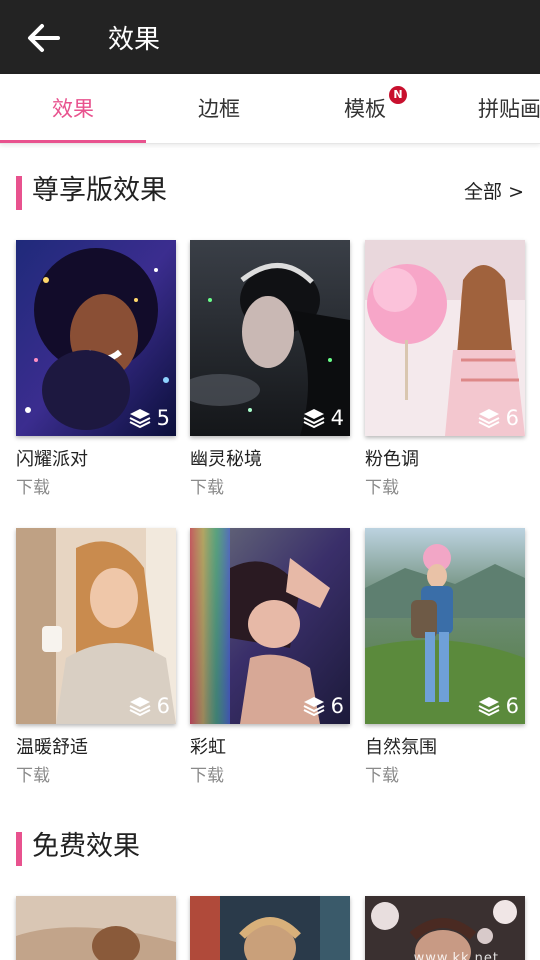 This screenshot has width=540, height=960. I want to click on effect-card: 4 幽灵秘境 下载, so click(270, 369).